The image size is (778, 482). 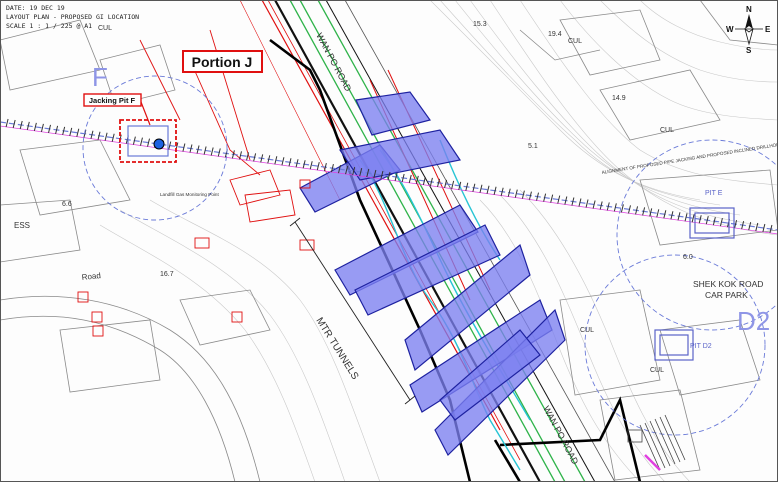 I want to click on elev-label-5: 14.9, so click(x=619, y=98).